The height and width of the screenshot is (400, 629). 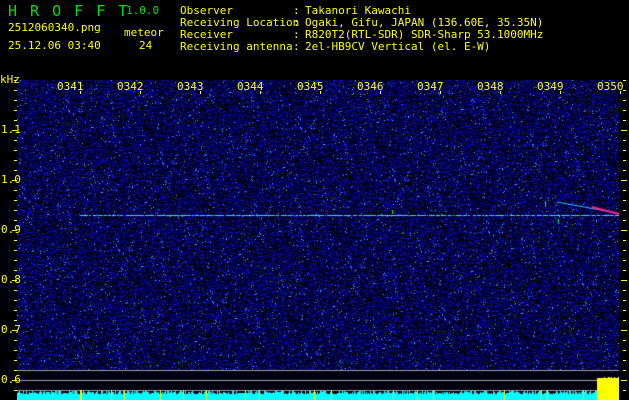 What do you see at coordinates (69, 11) in the screenshot?
I see `app-name: H R O F F T` at bounding box center [69, 11].